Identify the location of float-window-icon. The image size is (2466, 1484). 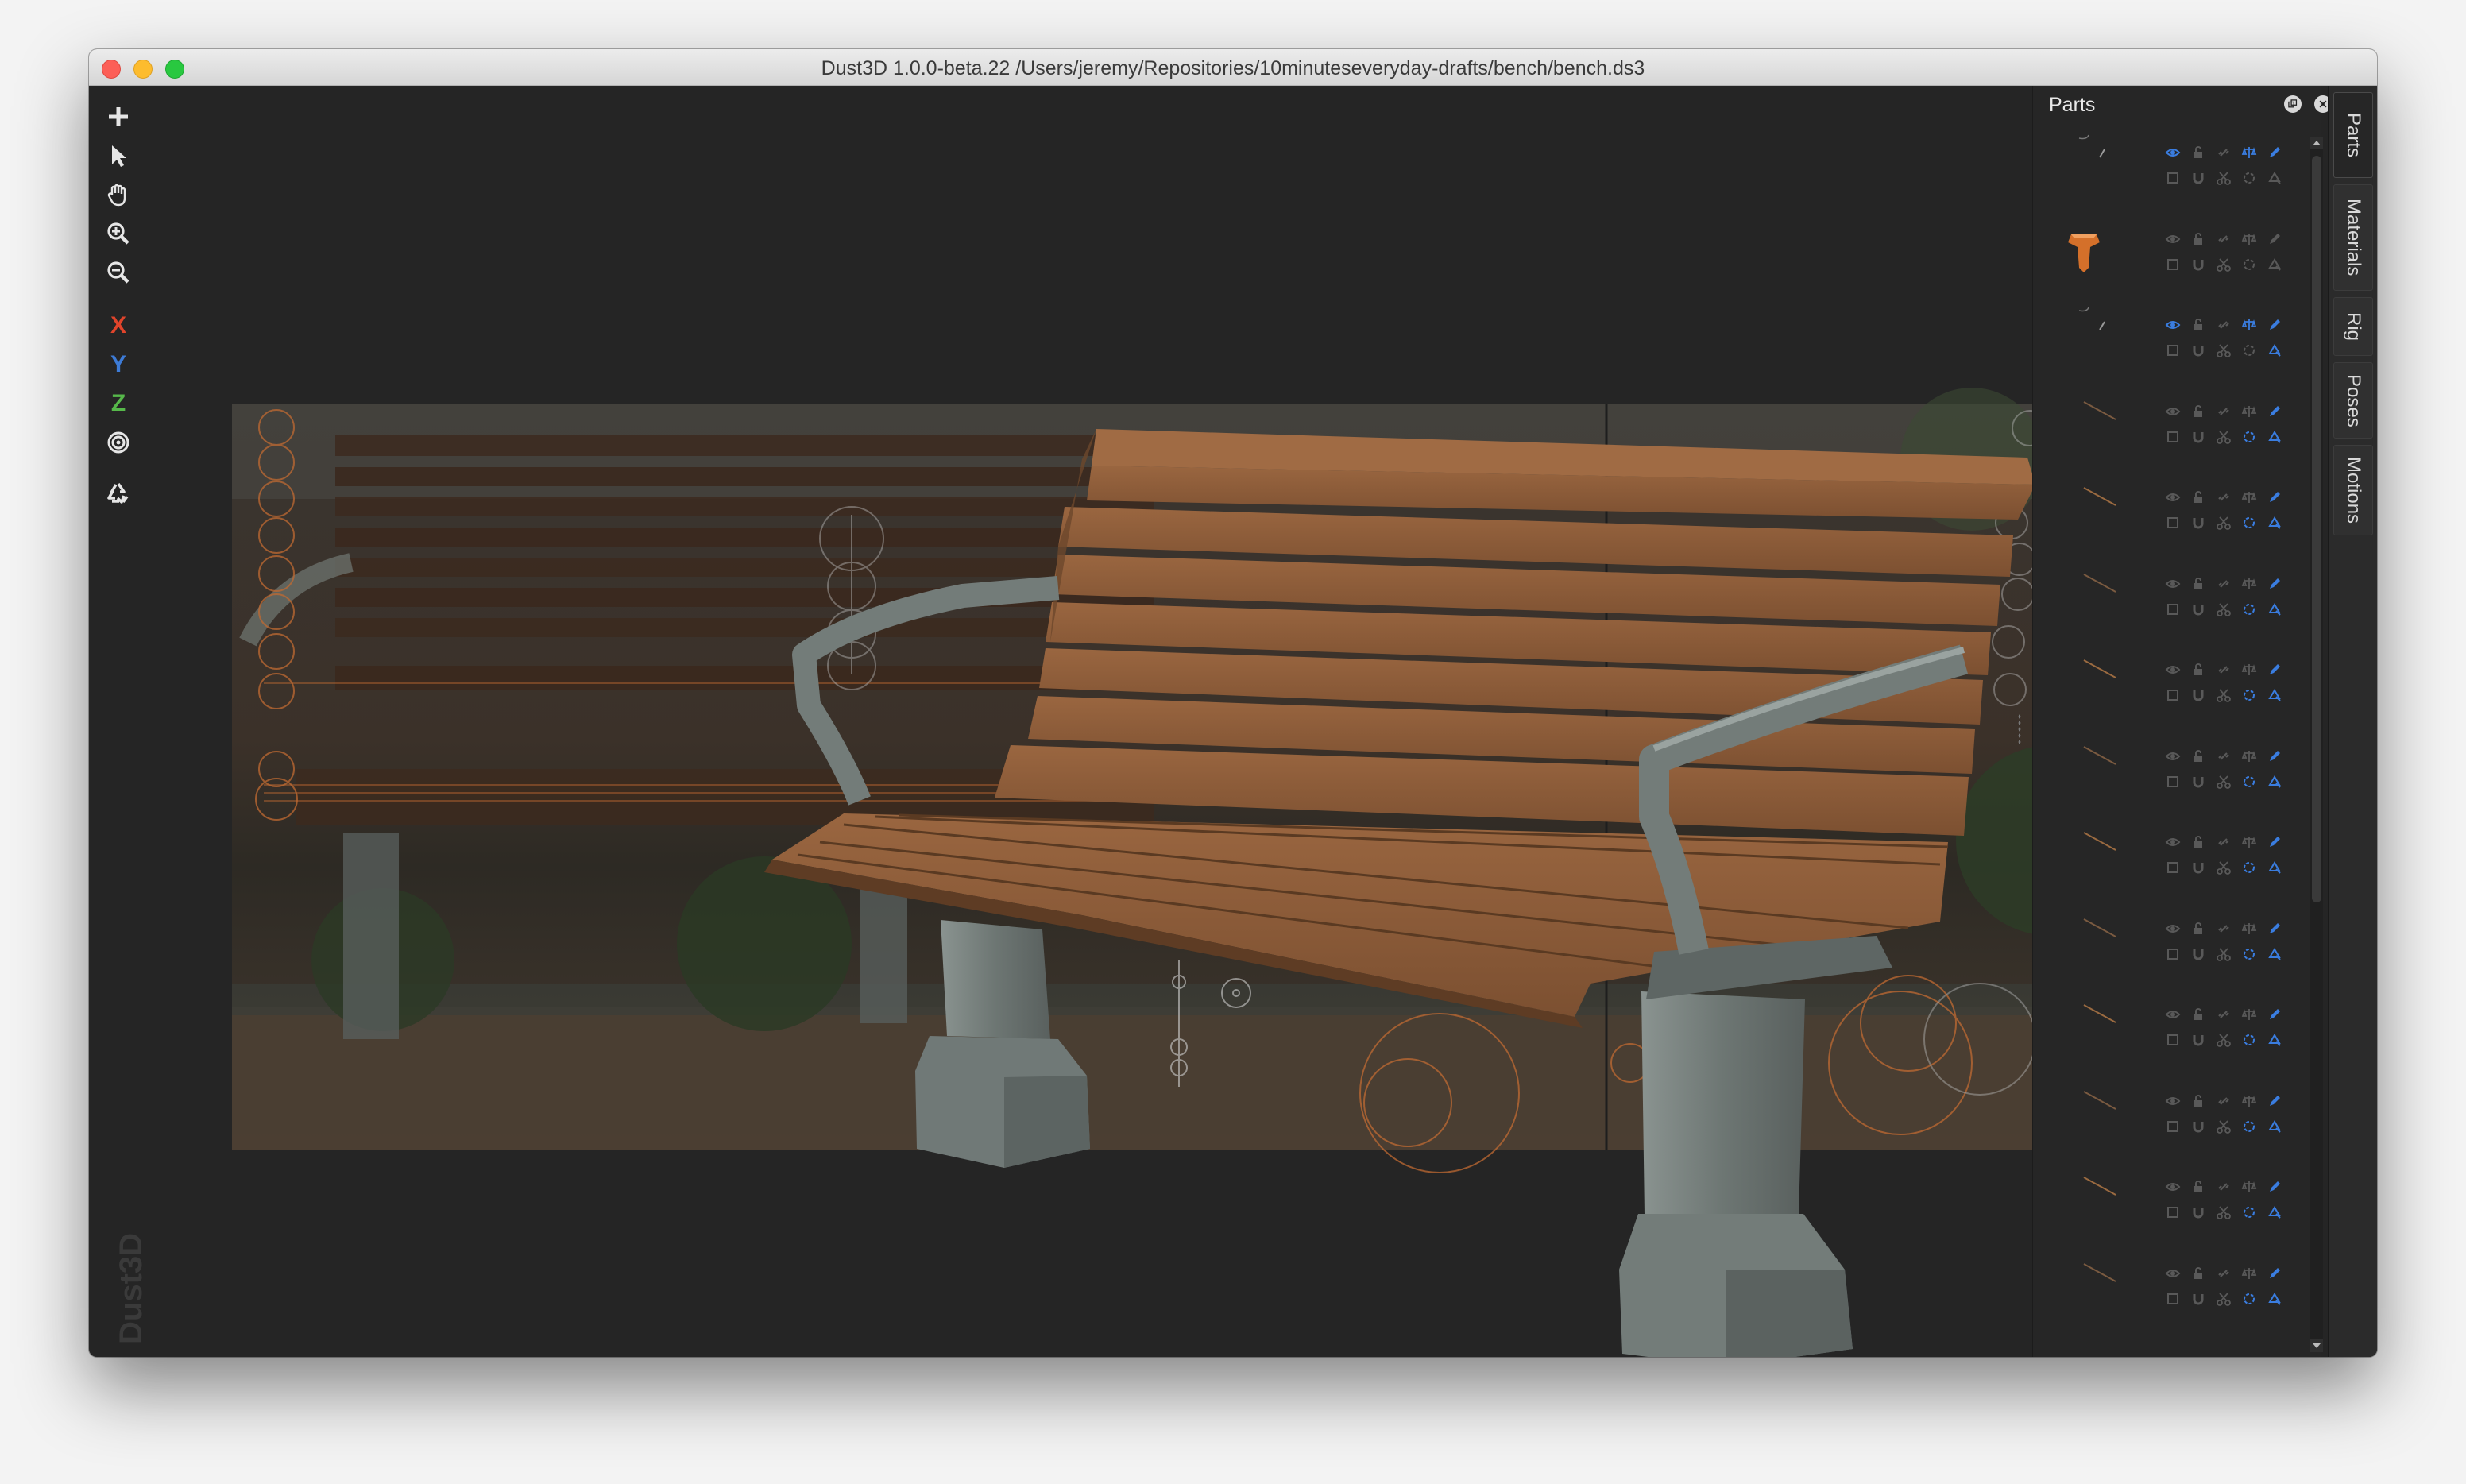
(2293, 104).